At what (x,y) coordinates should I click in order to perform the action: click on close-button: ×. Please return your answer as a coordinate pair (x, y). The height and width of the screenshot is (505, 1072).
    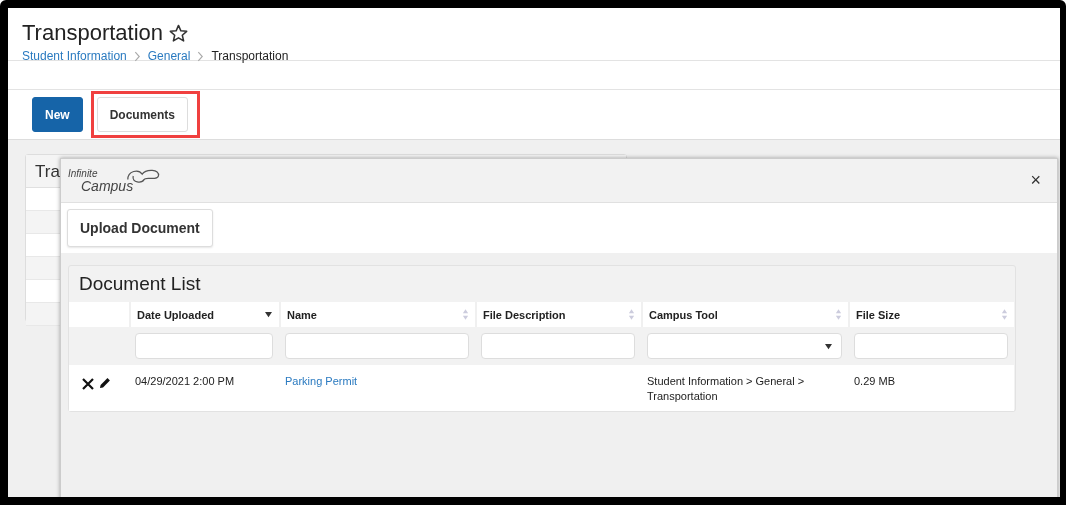
    Looking at the image, I should click on (1035, 180).